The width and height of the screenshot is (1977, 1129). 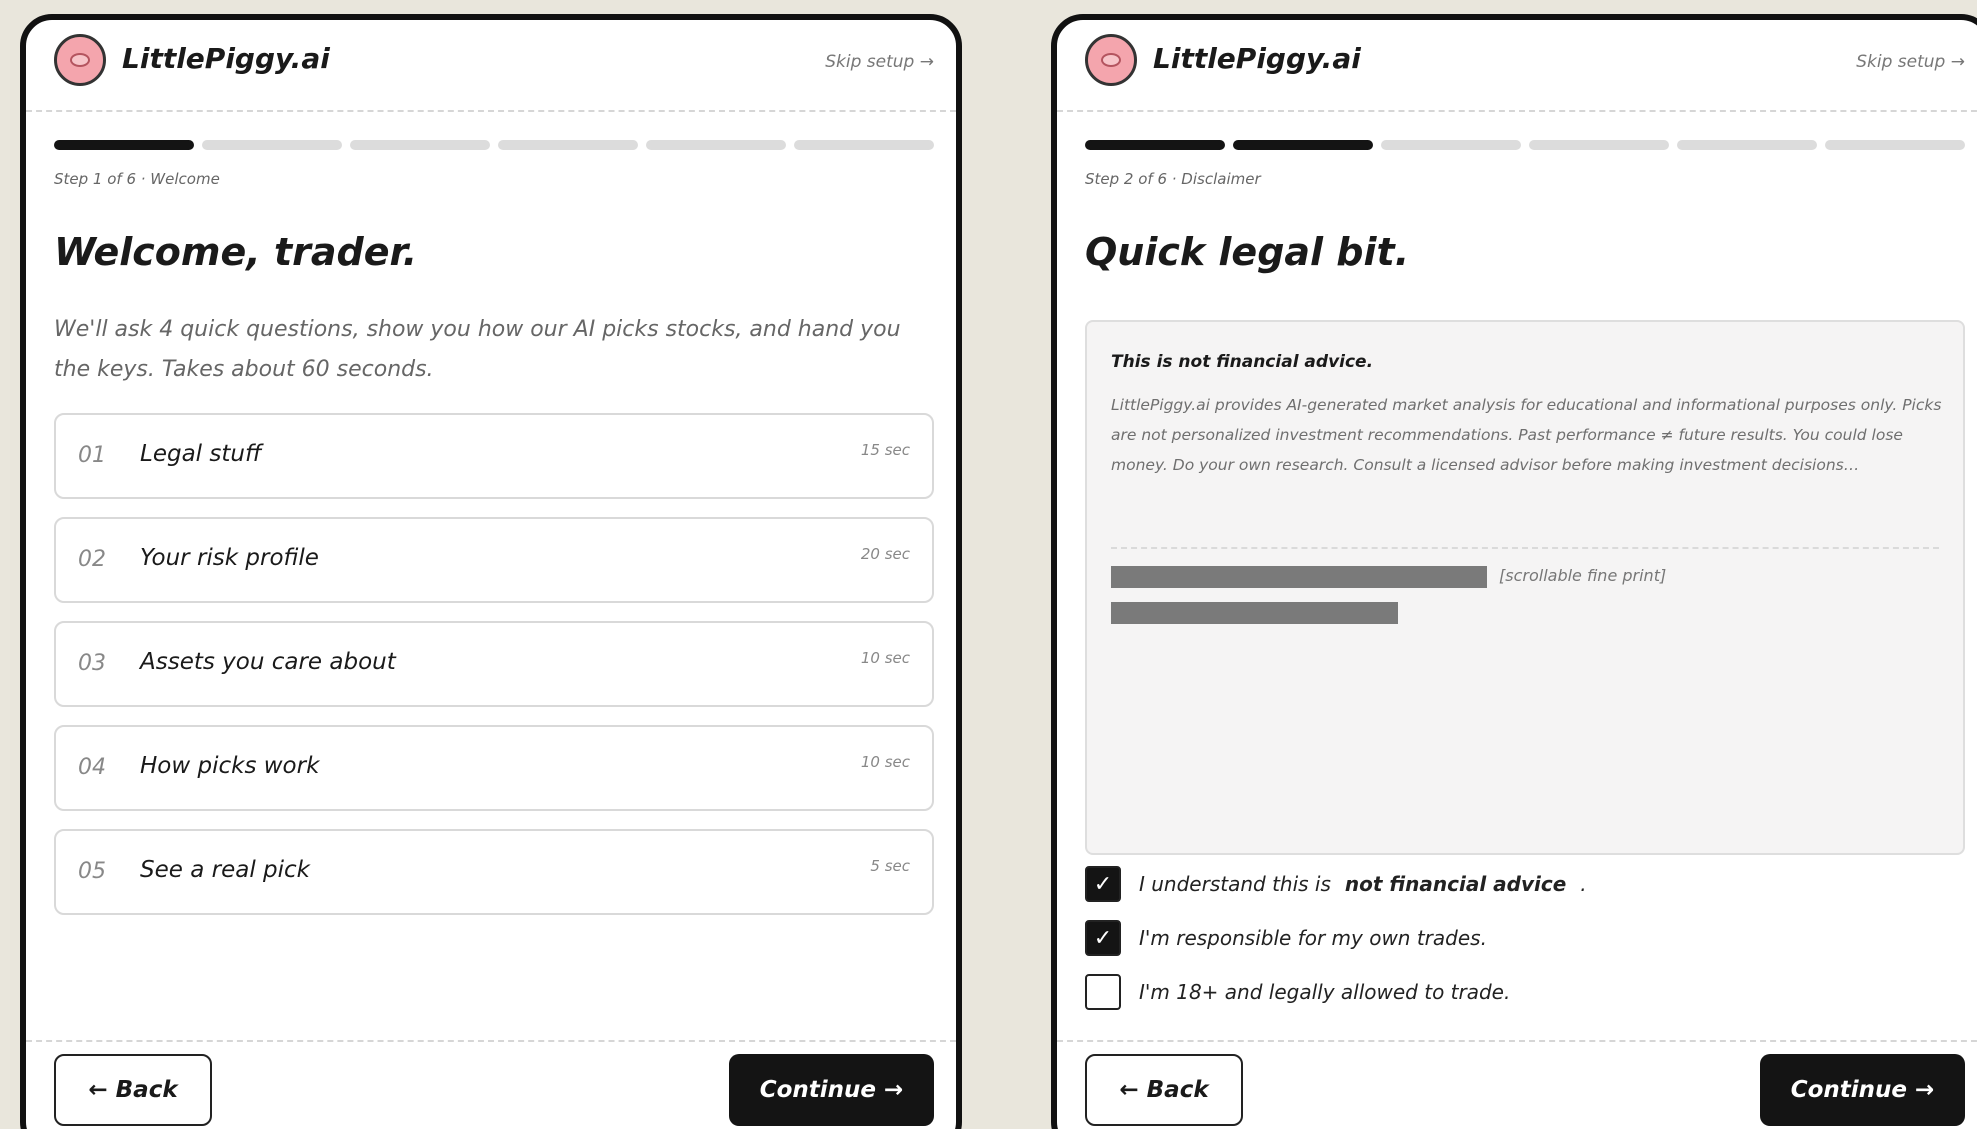 What do you see at coordinates (268, 662) in the screenshot?
I see `step-label: Assets you care about` at bounding box center [268, 662].